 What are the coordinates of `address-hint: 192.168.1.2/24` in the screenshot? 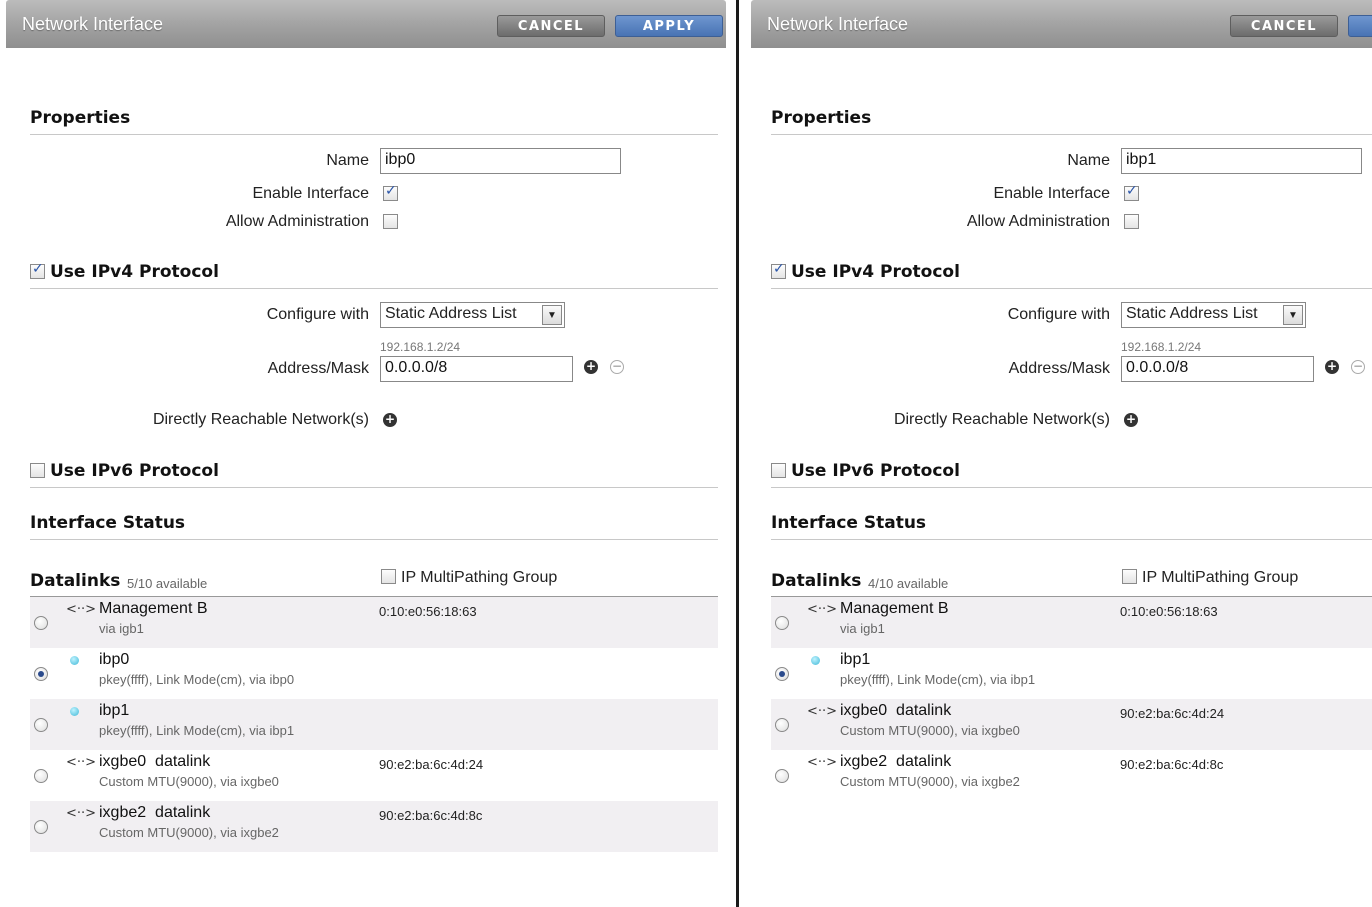 It's located at (420, 347).